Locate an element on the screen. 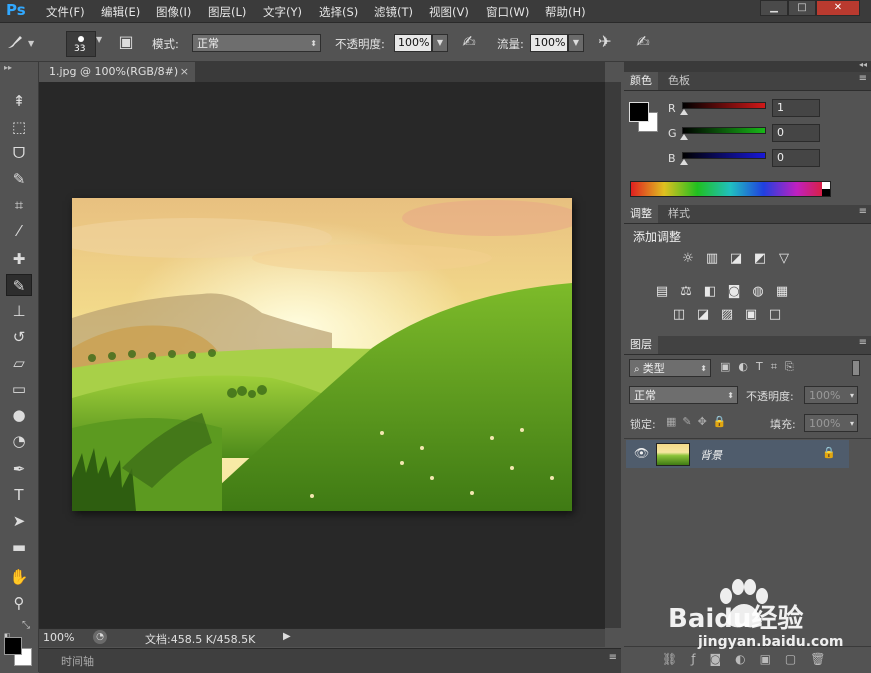 The height and width of the screenshot is (673, 871). brush-tool-icon: ✎ is located at coordinates (19, 285).